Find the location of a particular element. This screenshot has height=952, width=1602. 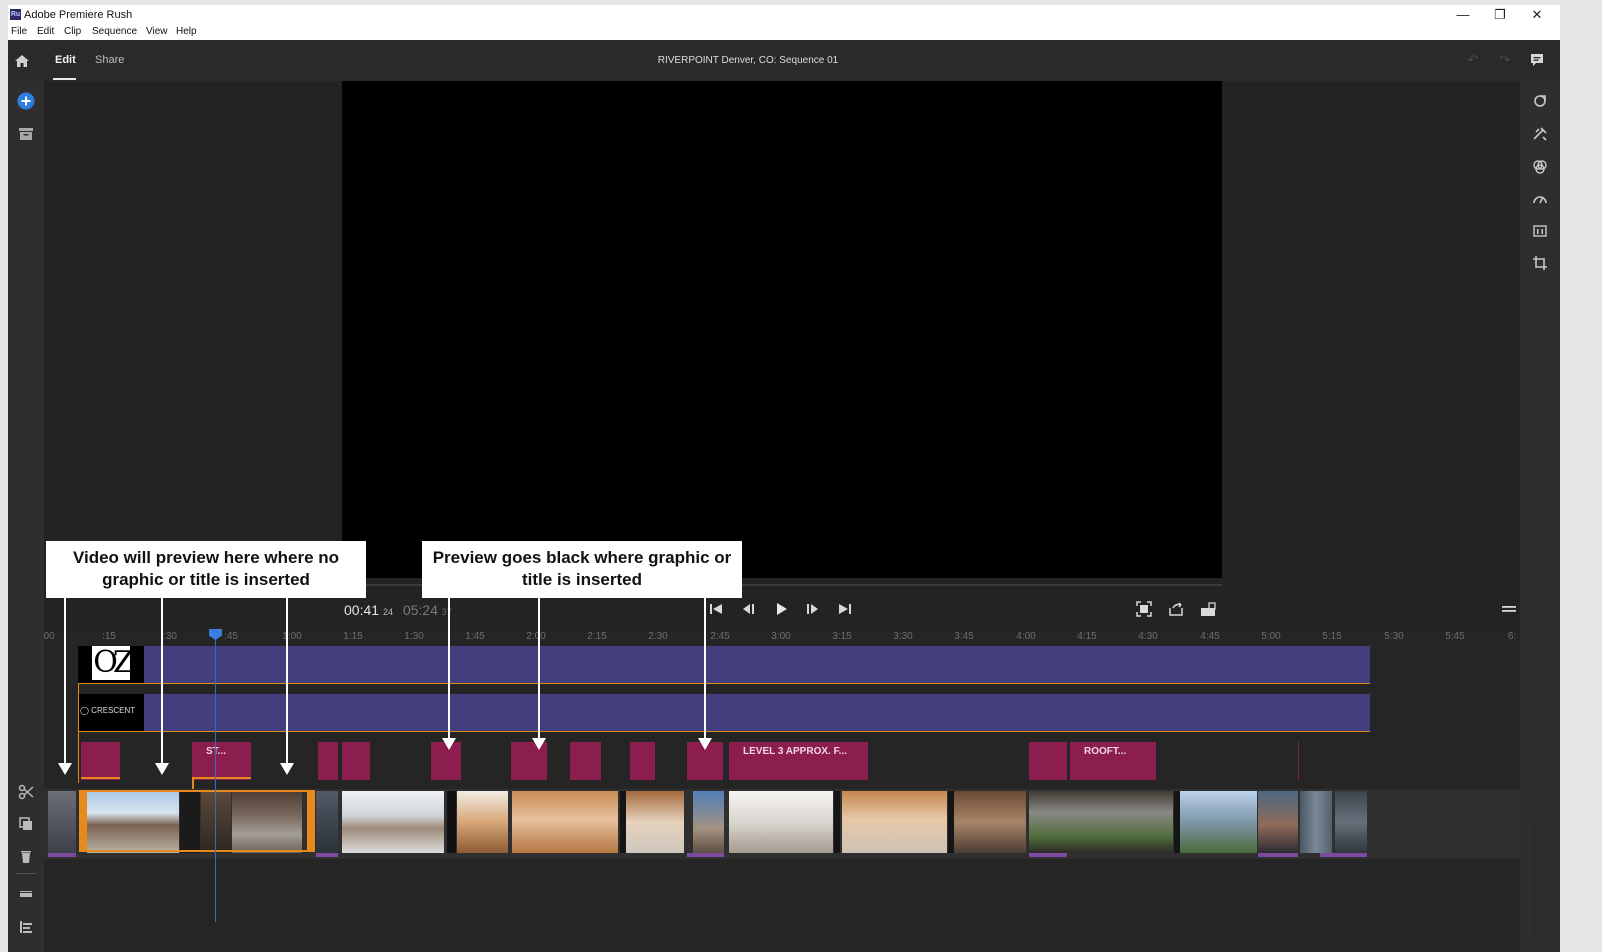

split-clip-icon is located at coordinates (26, 792).